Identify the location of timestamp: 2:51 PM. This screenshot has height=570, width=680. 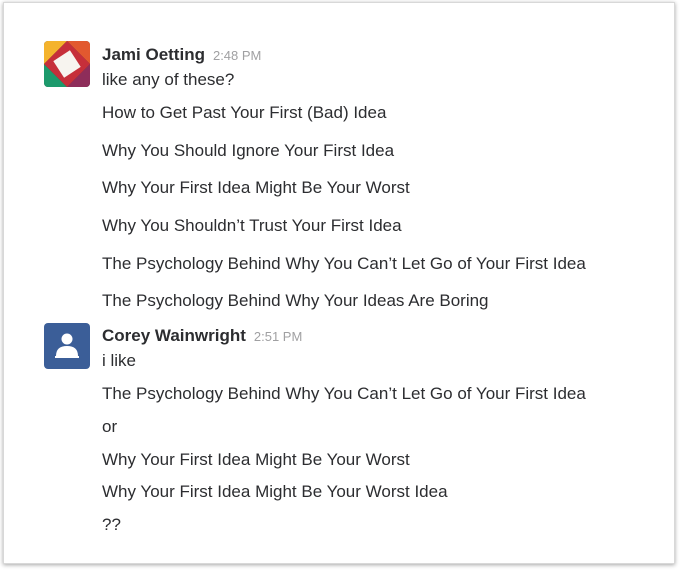
(278, 336).